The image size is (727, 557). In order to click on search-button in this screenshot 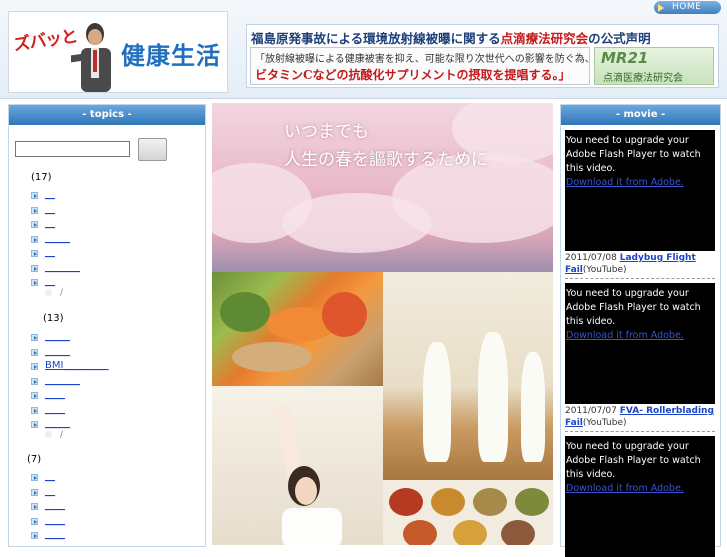, I will do `click(152, 149)`.